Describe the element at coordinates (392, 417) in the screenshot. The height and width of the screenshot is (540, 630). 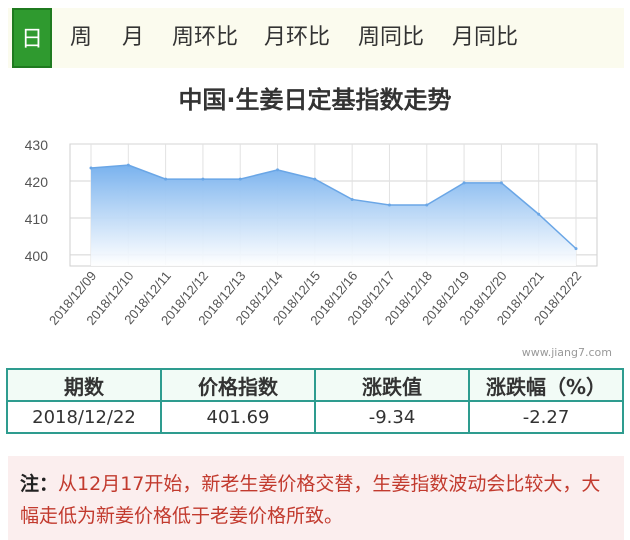
I see `cell-change-value: -9.34` at that location.